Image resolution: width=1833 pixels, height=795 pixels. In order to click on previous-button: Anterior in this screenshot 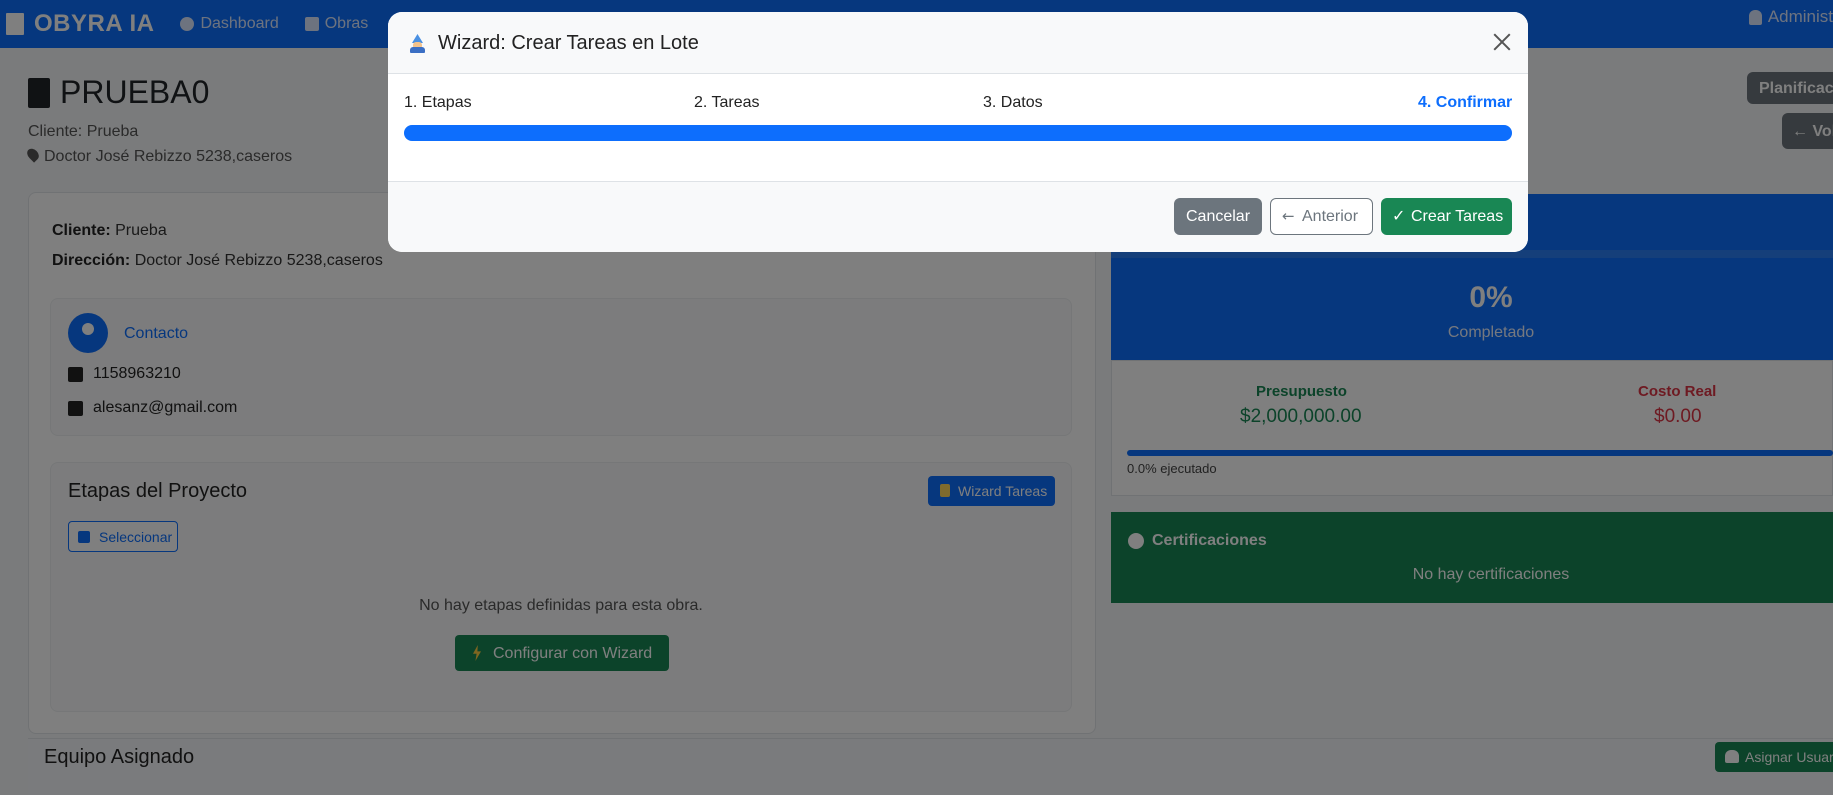, I will do `click(1321, 216)`.